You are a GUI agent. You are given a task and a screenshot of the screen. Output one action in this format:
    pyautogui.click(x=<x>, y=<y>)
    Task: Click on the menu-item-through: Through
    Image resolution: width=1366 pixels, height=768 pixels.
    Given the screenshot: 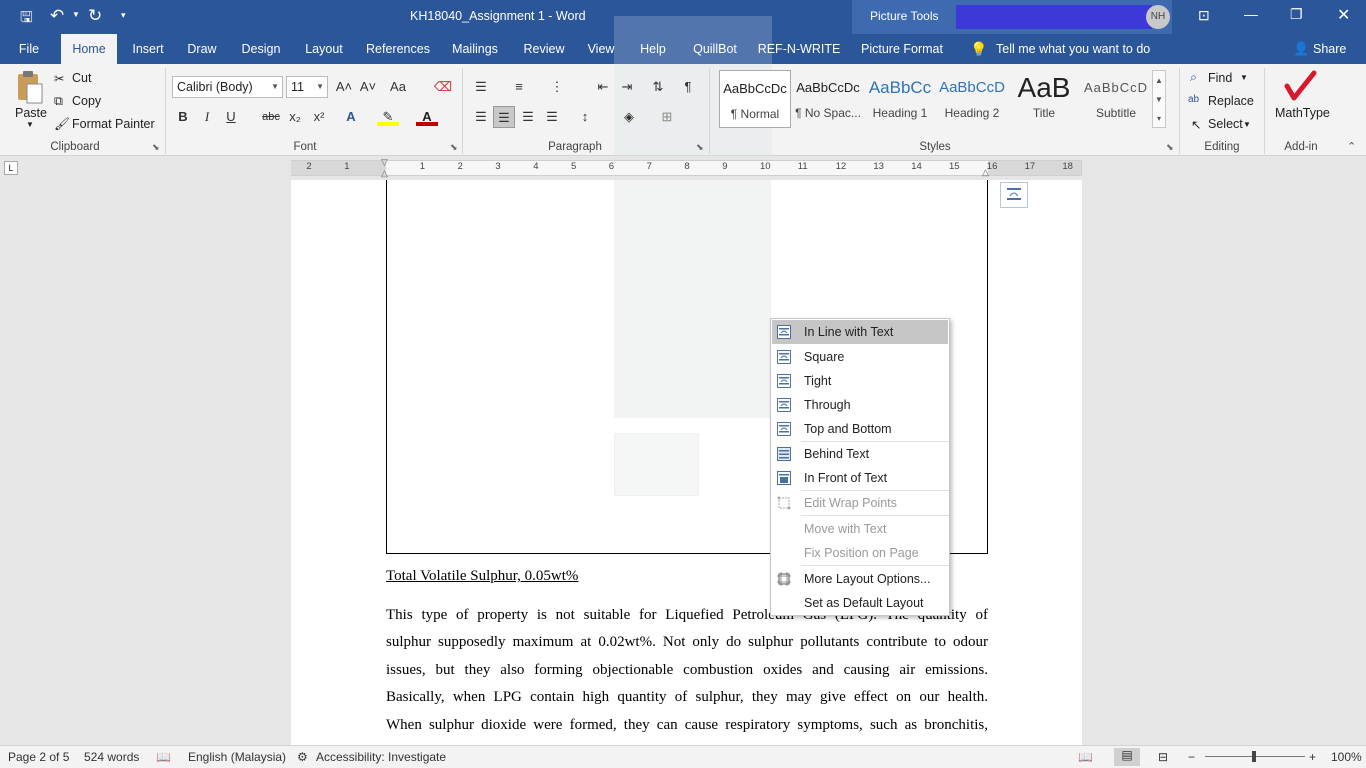 What is the action you would take?
    pyautogui.click(x=860, y=405)
    